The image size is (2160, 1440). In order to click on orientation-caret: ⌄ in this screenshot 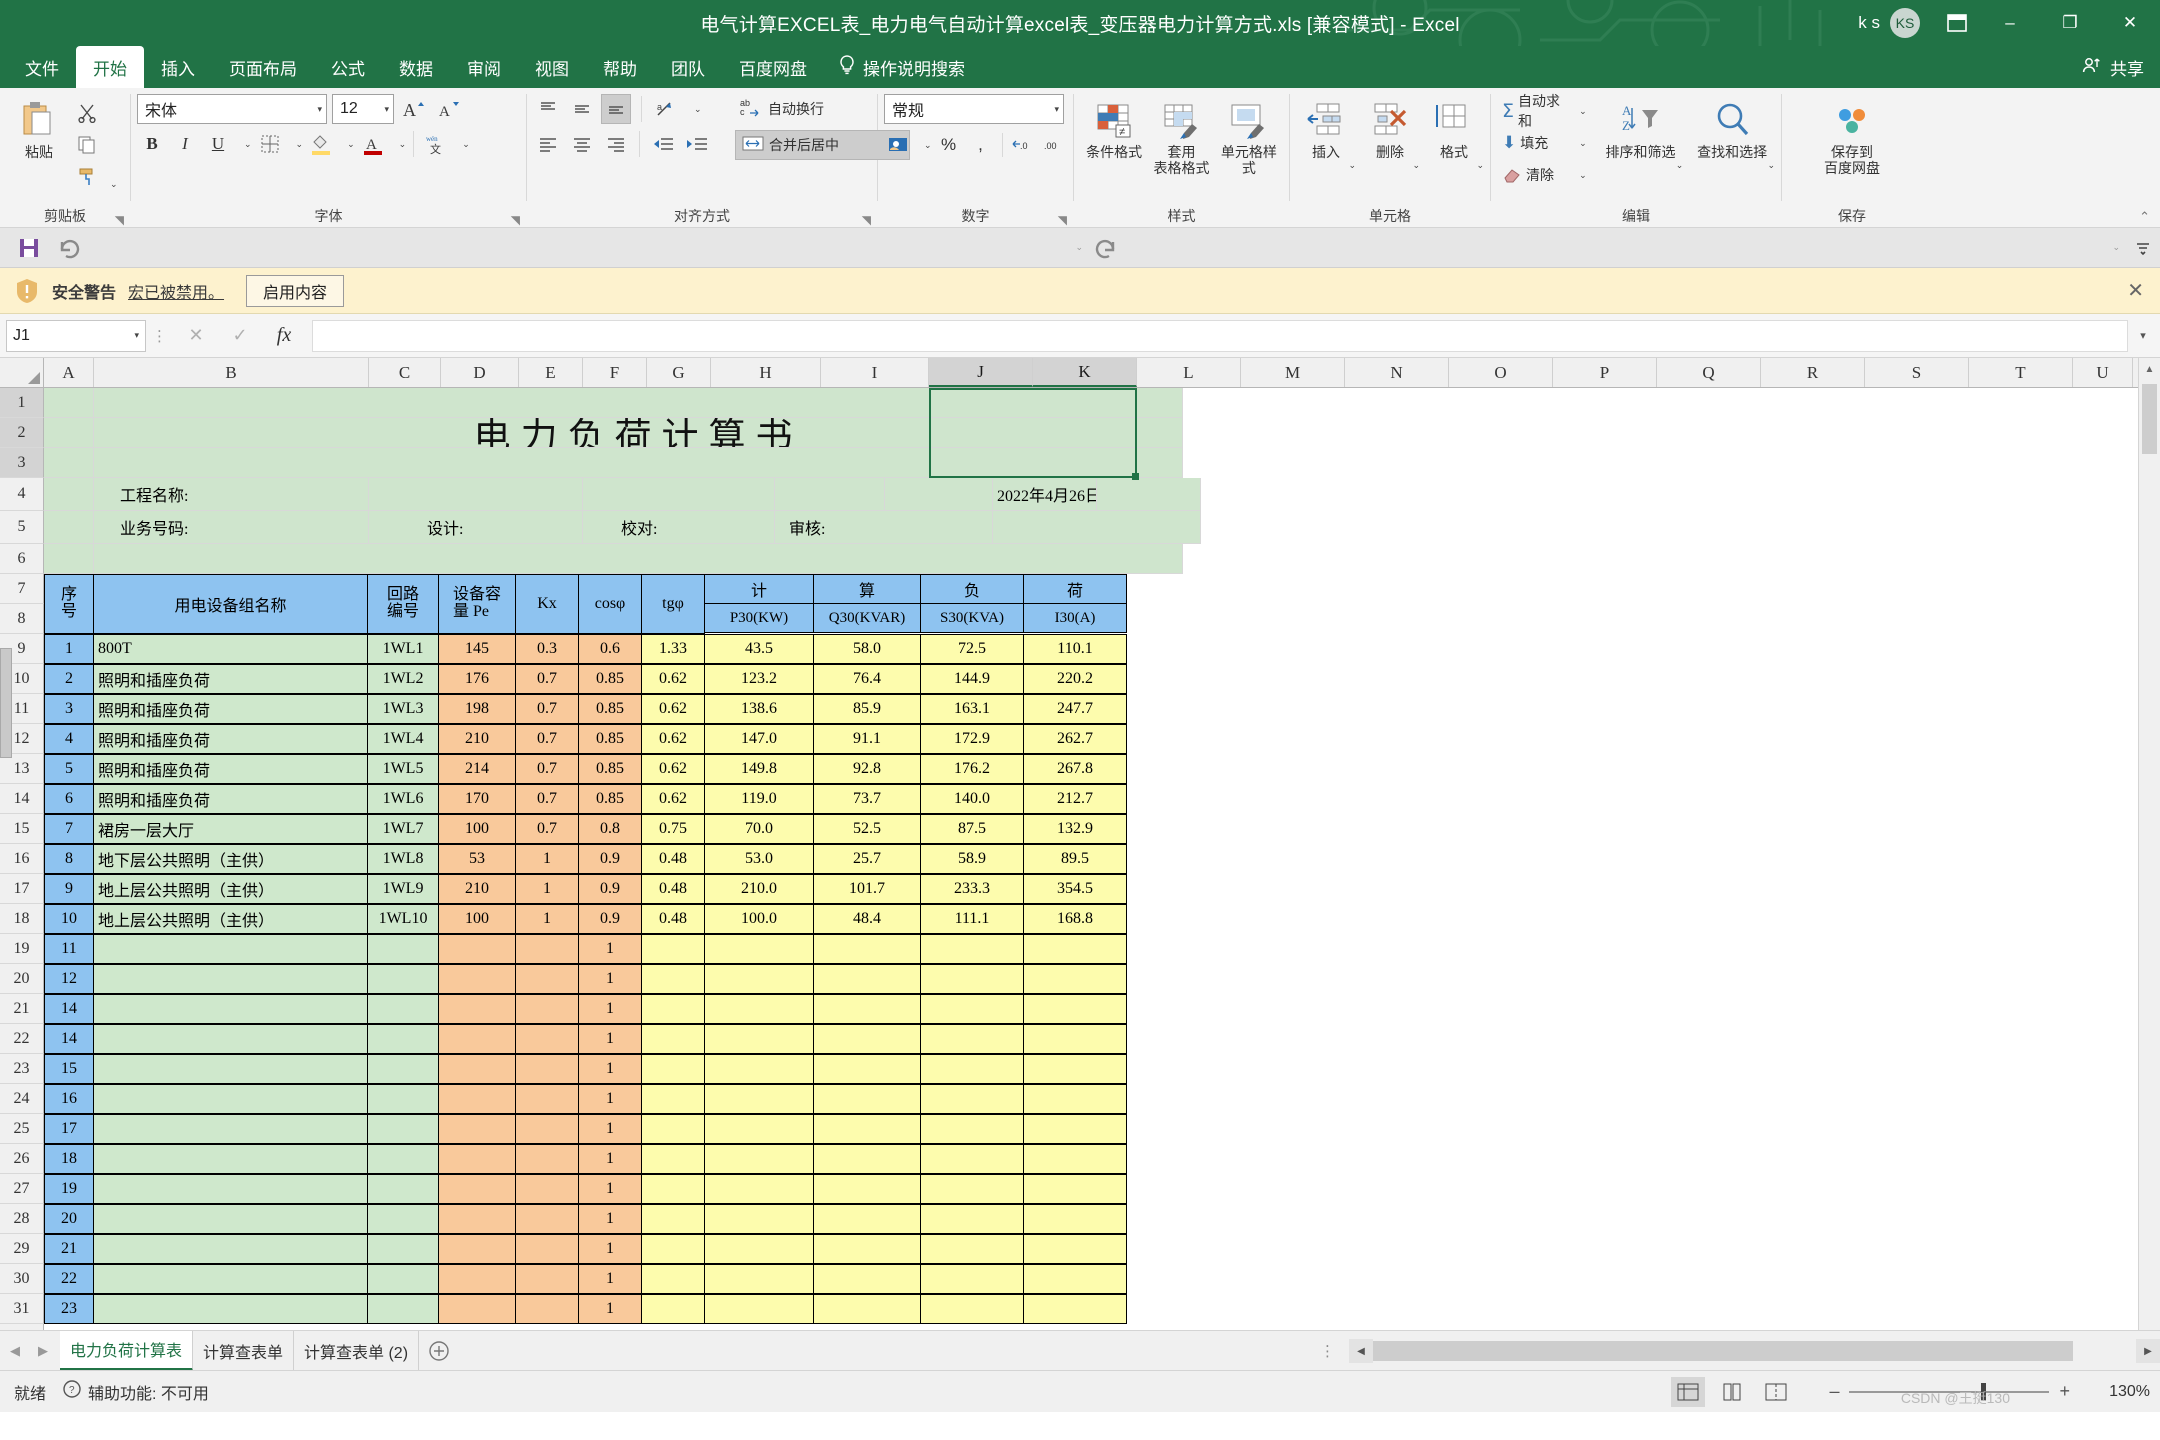, I will do `click(694, 109)`.